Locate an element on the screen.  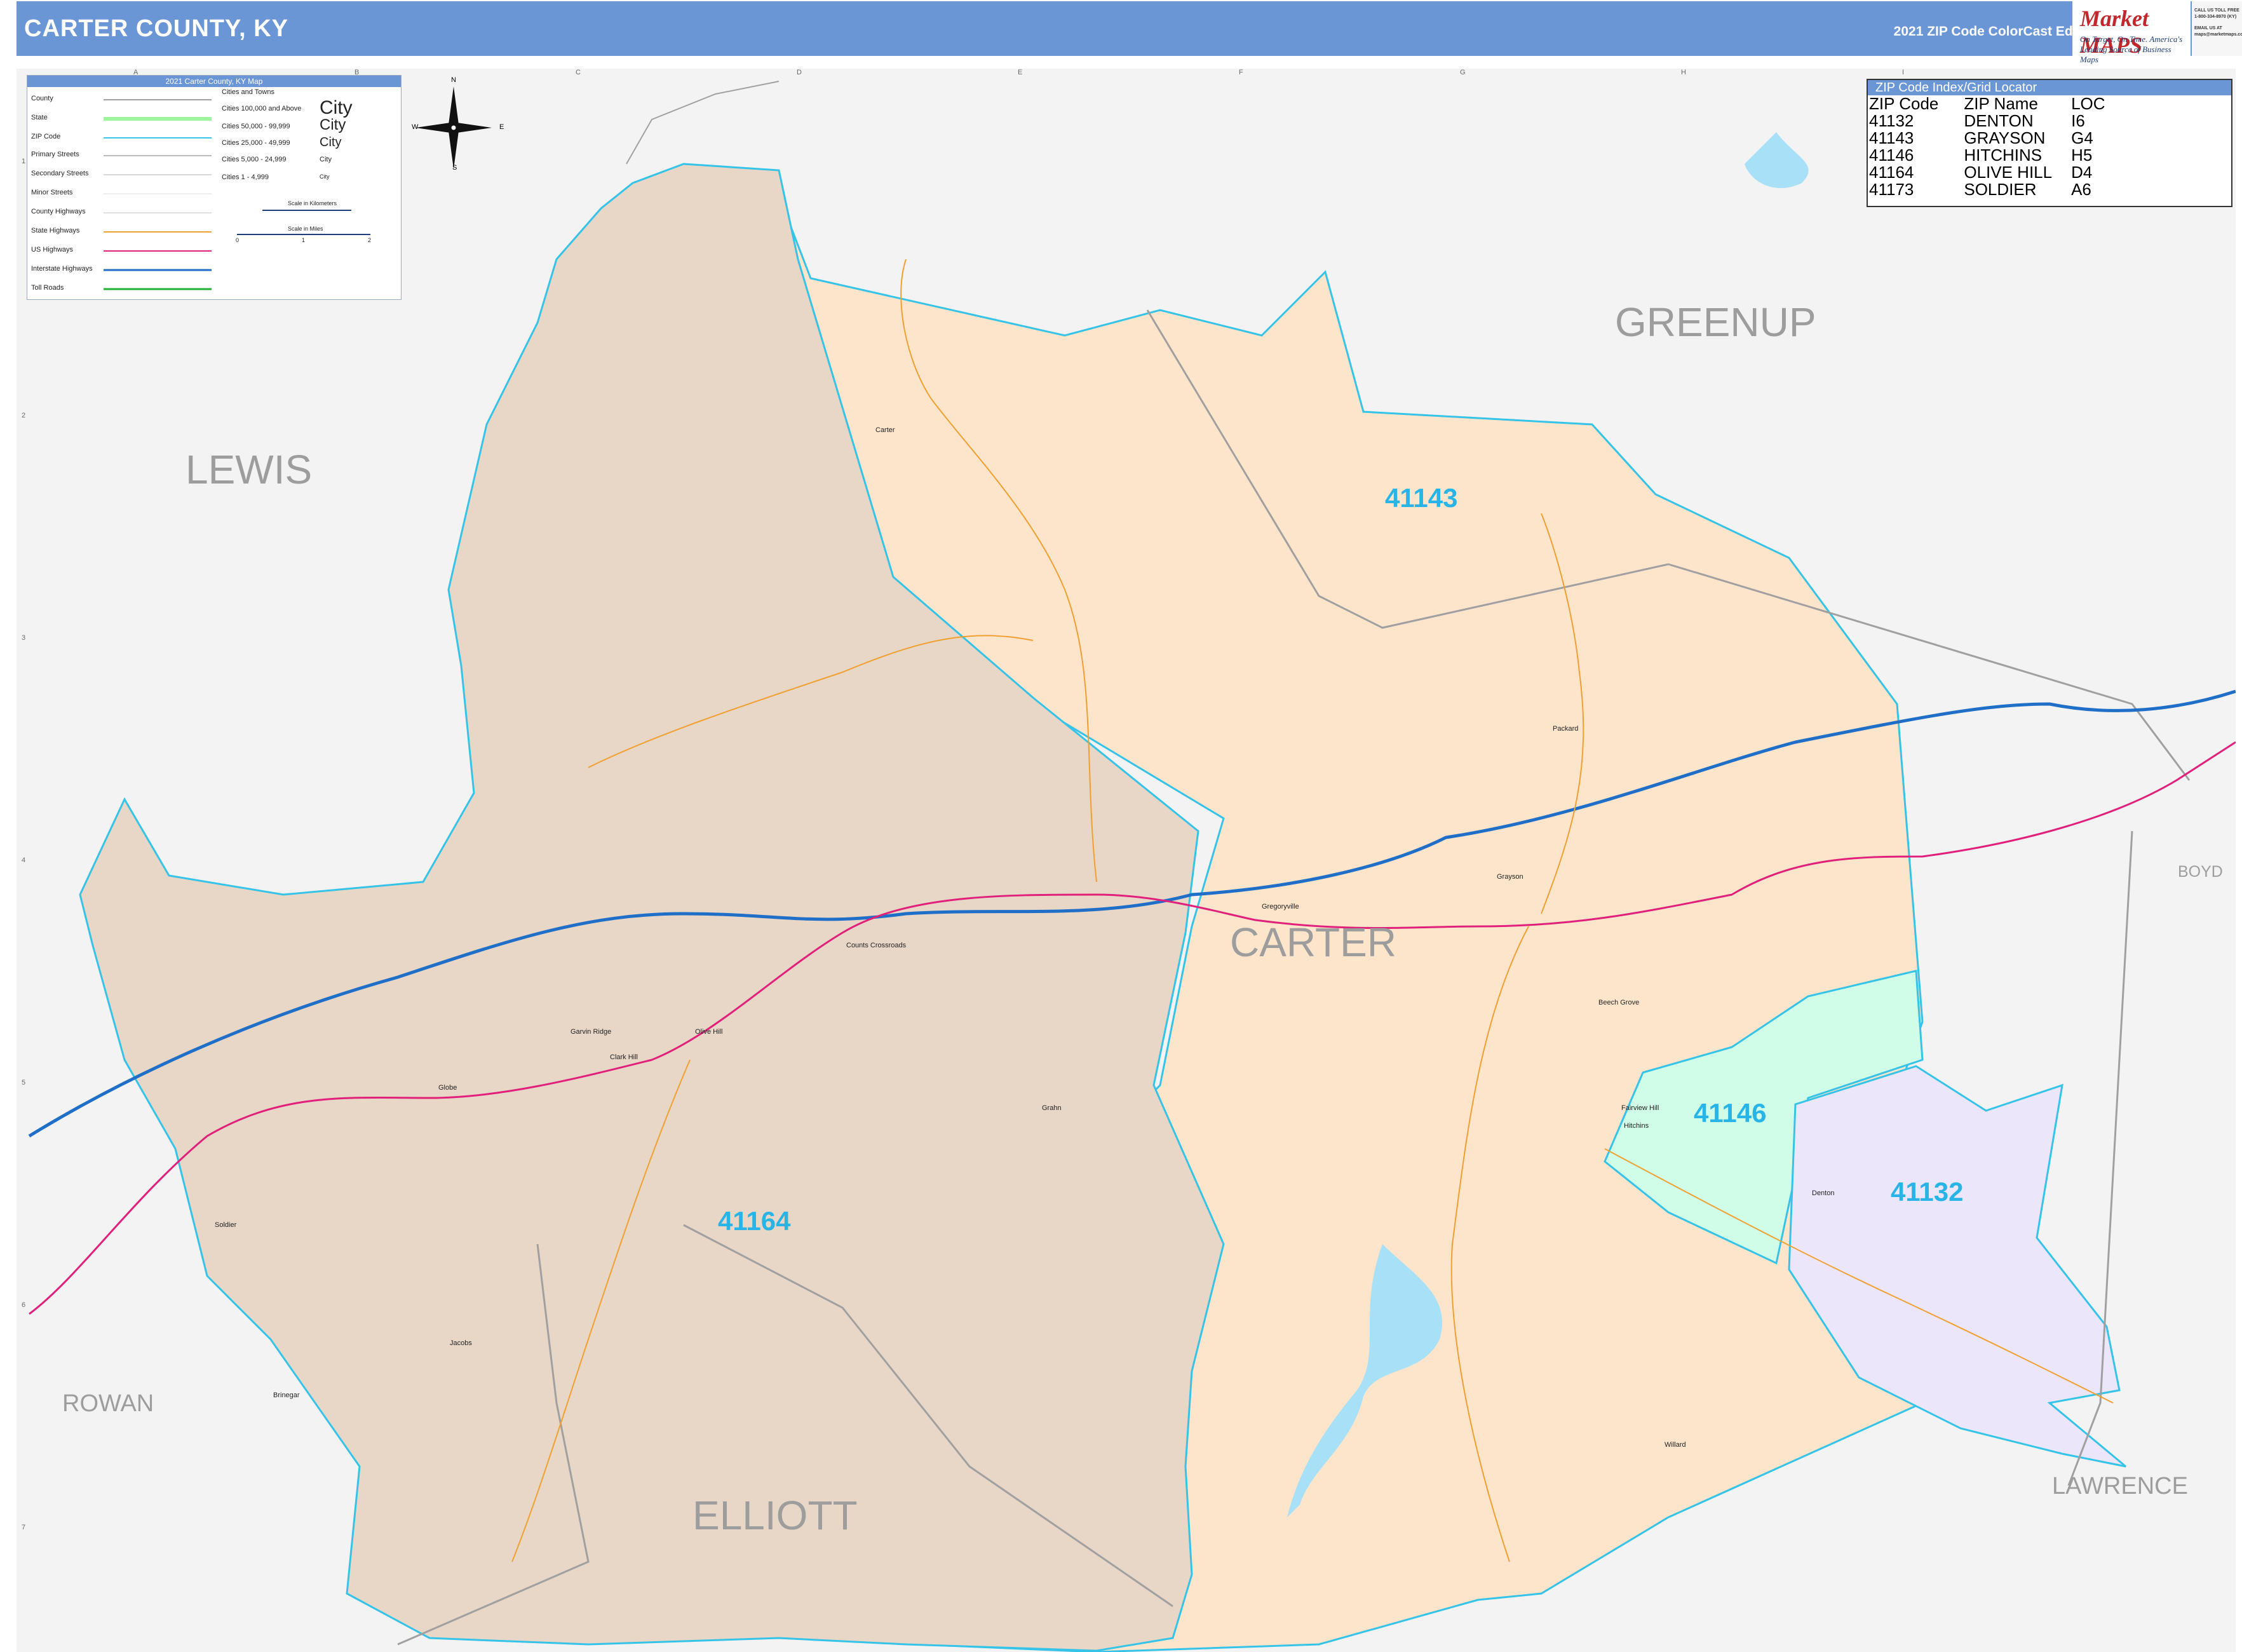
table-row: 41164 OLIVE HILL D4 is located at coordinates (1990, 172).